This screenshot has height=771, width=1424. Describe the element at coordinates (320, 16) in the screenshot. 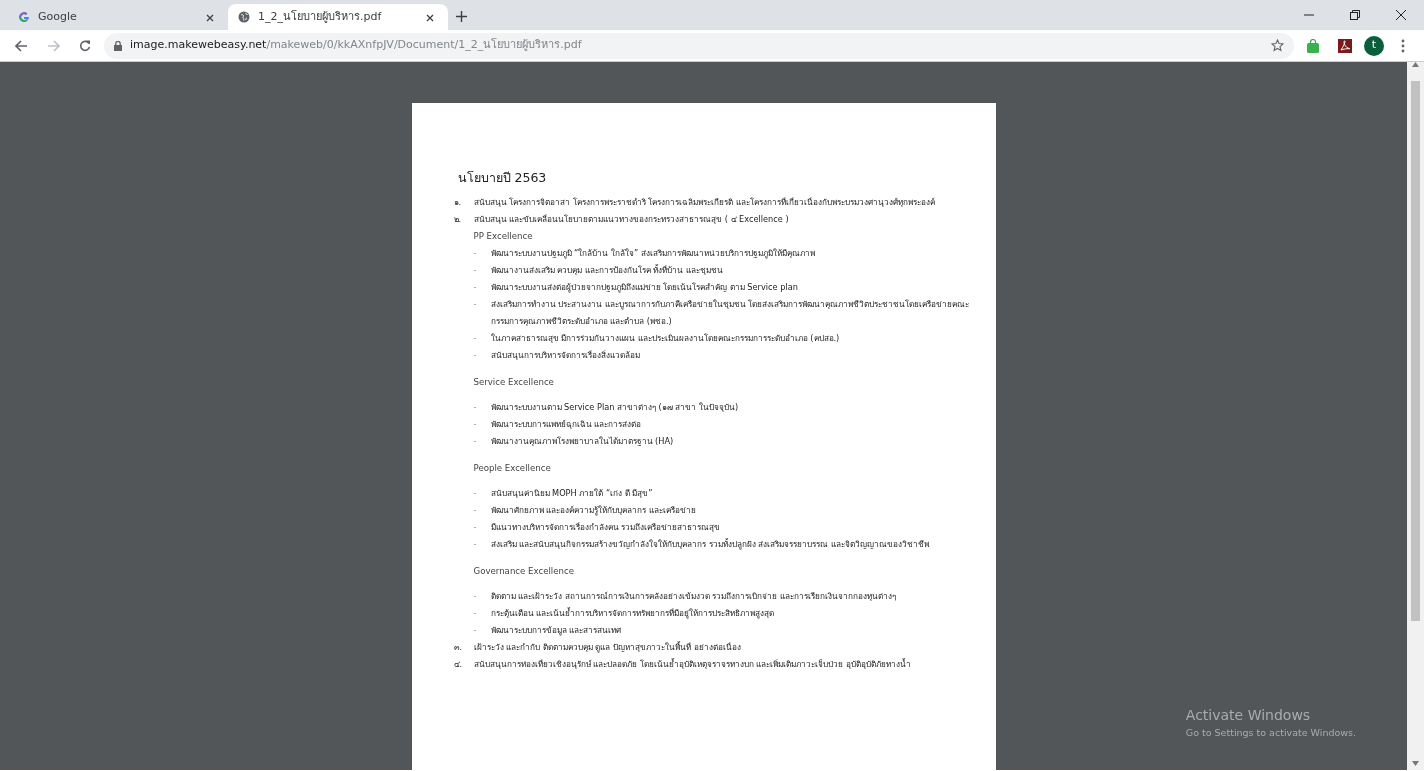

I see `tab-title: 1_2_นโยบายผู้บริหาร.pdf` at that location.